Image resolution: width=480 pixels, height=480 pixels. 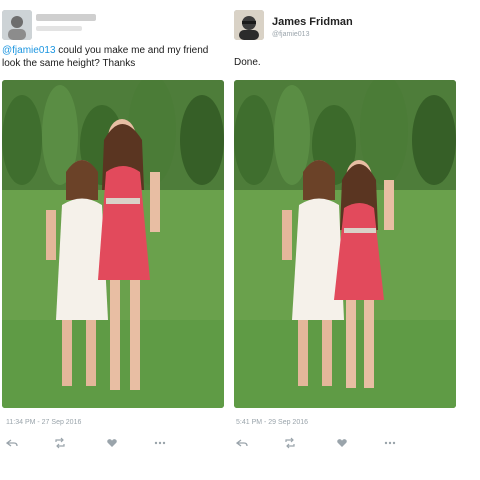 What do you see at coordinates (247, 62) in the screenshot?
I see `tweet-text: Done.` at bounding box center [247, 62].